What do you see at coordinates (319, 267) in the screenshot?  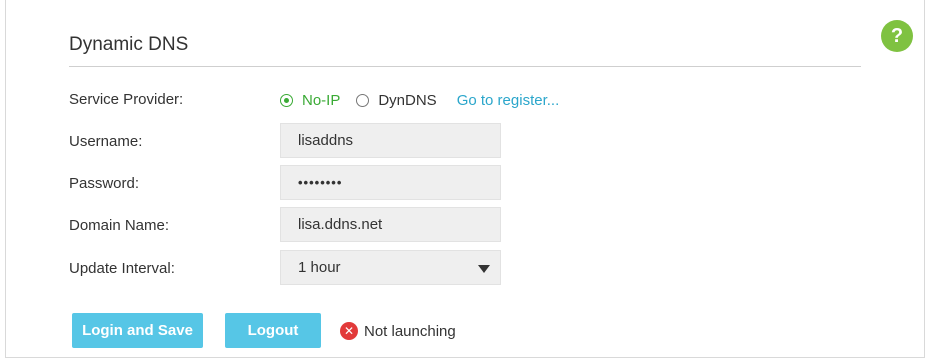 I see `update-interval-value: 1 hour` at bounding box center [319, 267].